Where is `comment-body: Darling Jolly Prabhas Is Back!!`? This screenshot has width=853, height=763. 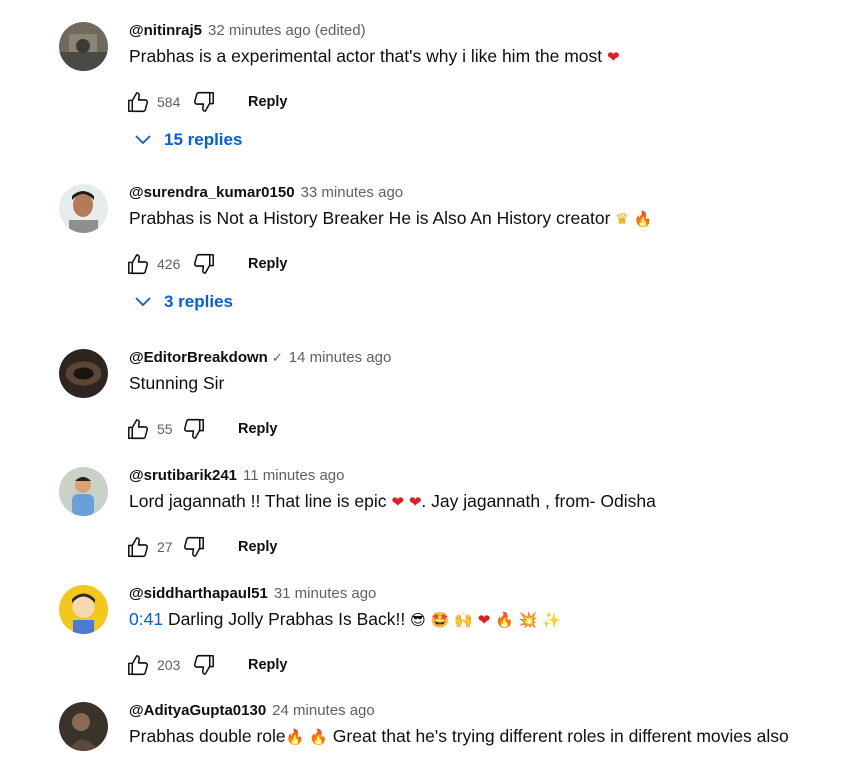
comment-body: Darling Jolly Prabhas Is Back!! is located at coordinates (286, 619).